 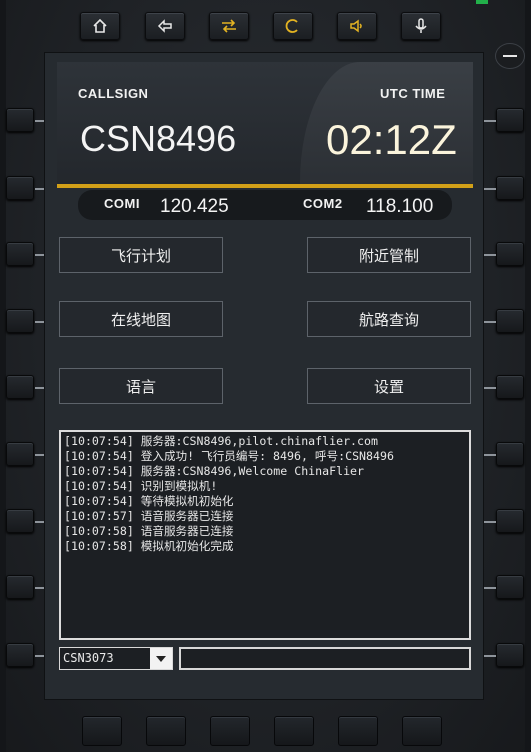 I want to click on home-icon, so click(x=100, y=25).